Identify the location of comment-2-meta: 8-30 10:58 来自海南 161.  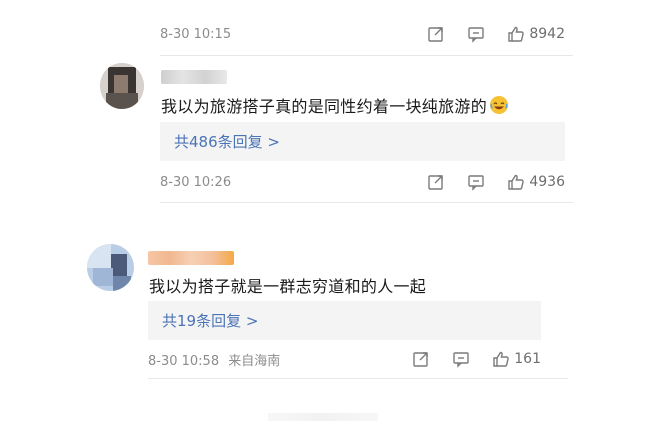
(344, 359).